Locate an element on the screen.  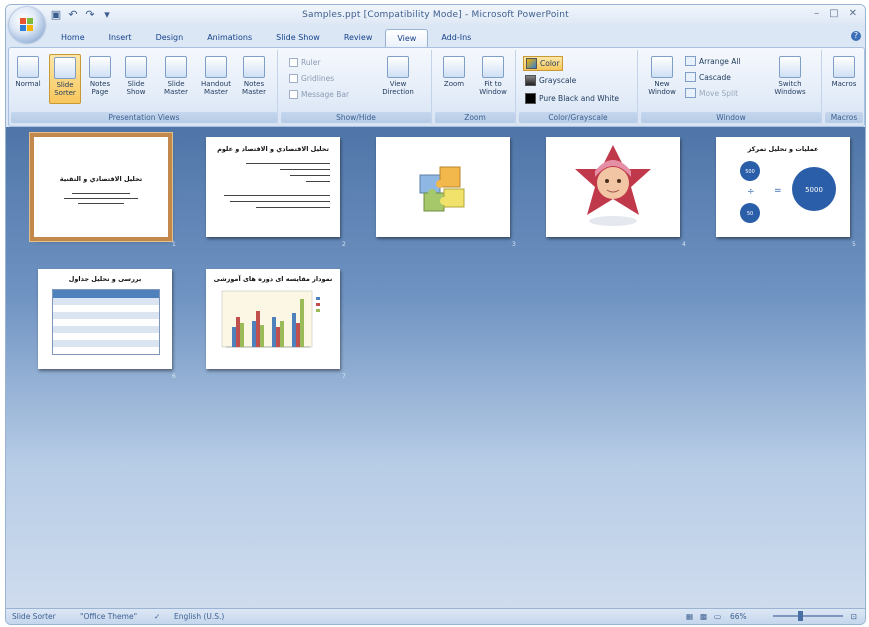
slide-number: 1 is located at coordinates (174, 244).